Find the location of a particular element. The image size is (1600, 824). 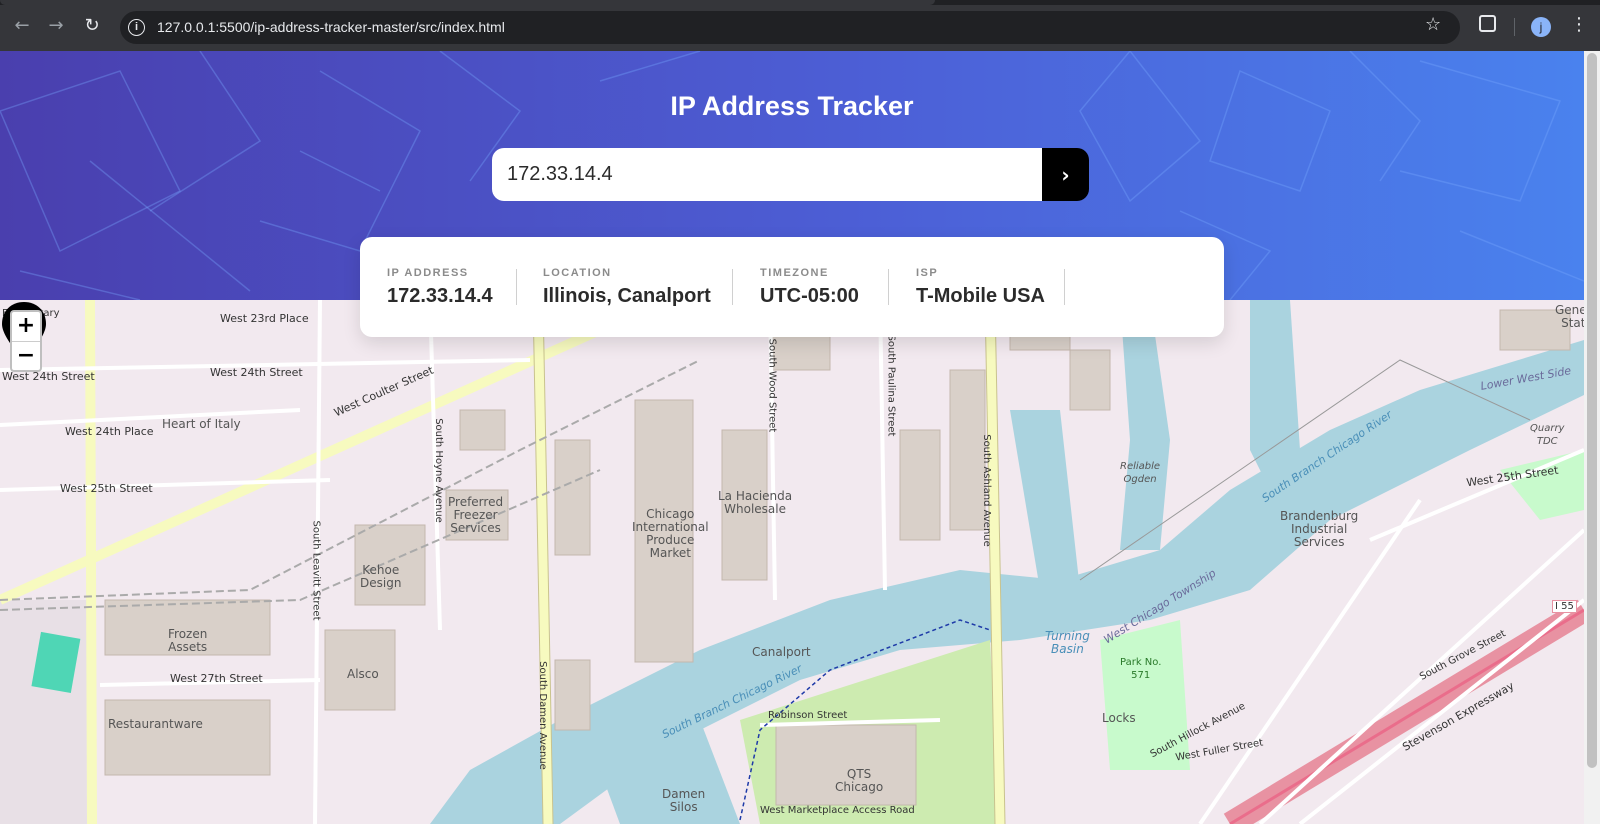

map-label: Kehoe Design is located at coordinates (381, 576).